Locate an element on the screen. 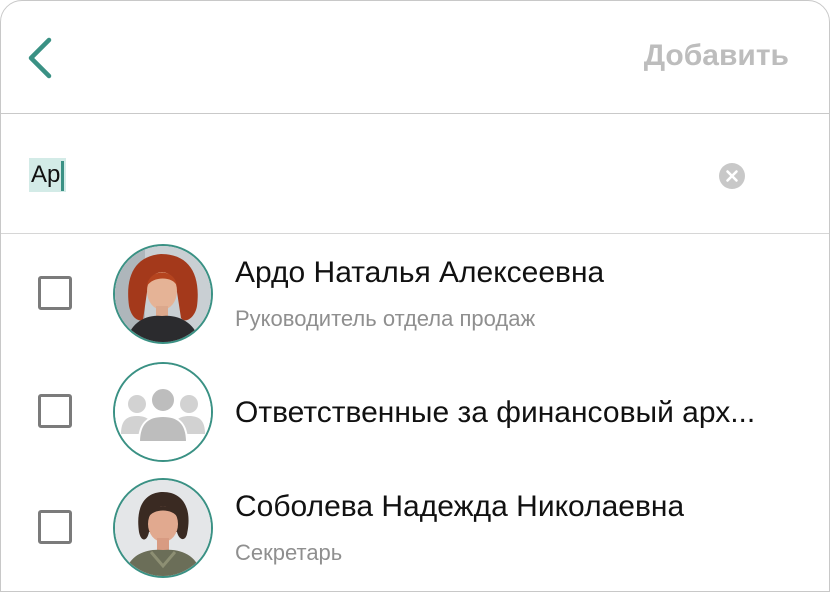 Image resolution: width=830 pixels, height=592 pixels. chevron-left-icon is located at coordinates (40, 58).